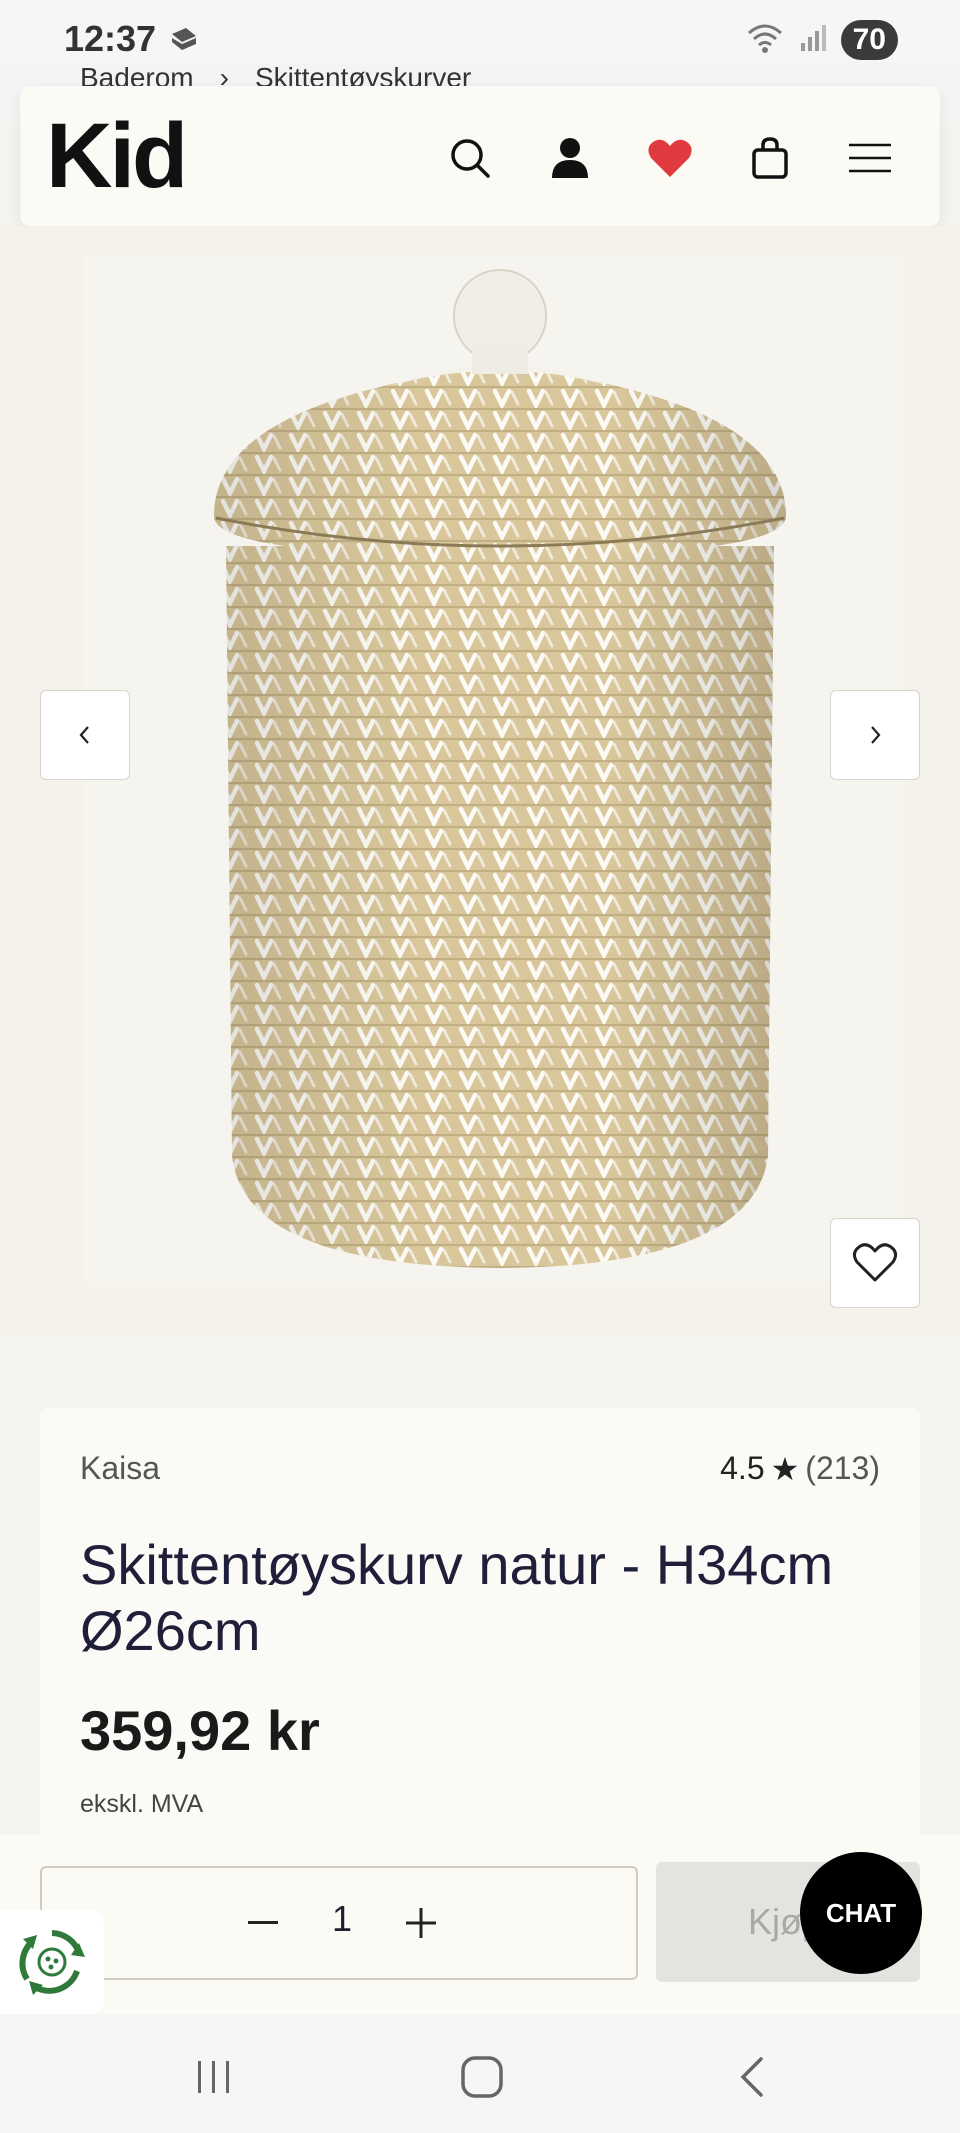 The width and height of the screenshot is (960, 2133). I want to click on favorite-button, so click(875, 1263).